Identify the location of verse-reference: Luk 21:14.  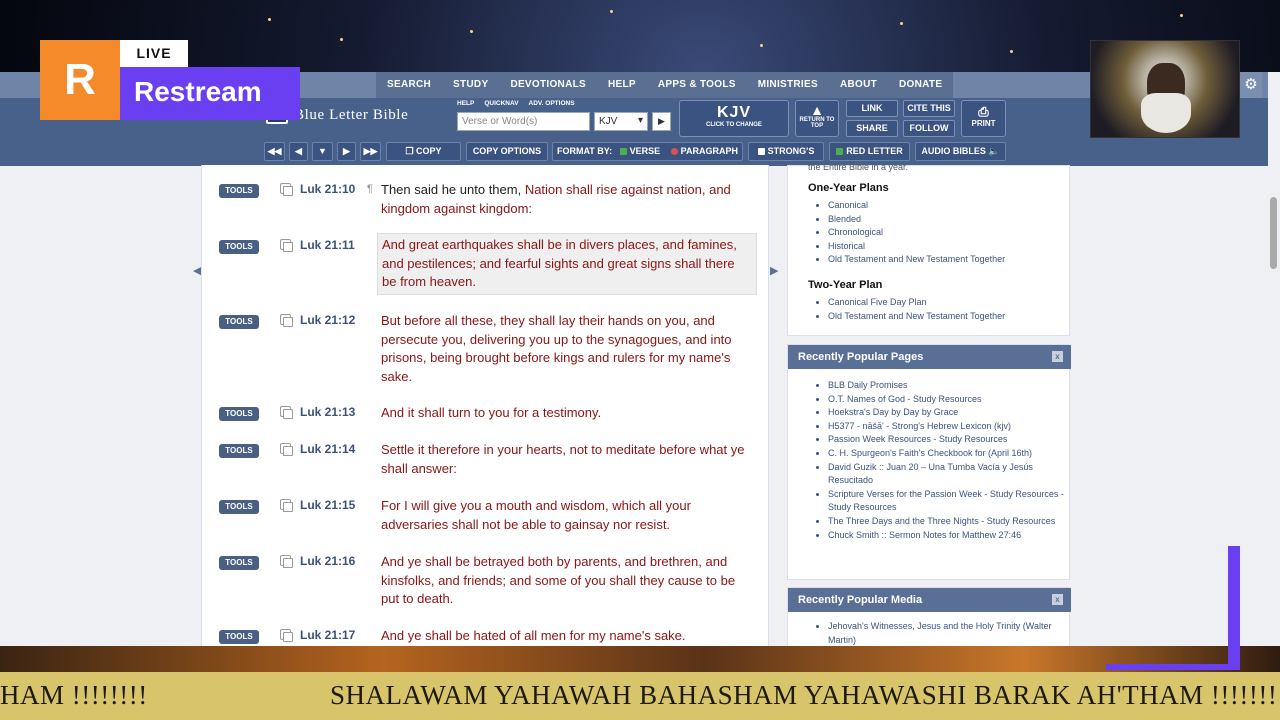
(327, 449).